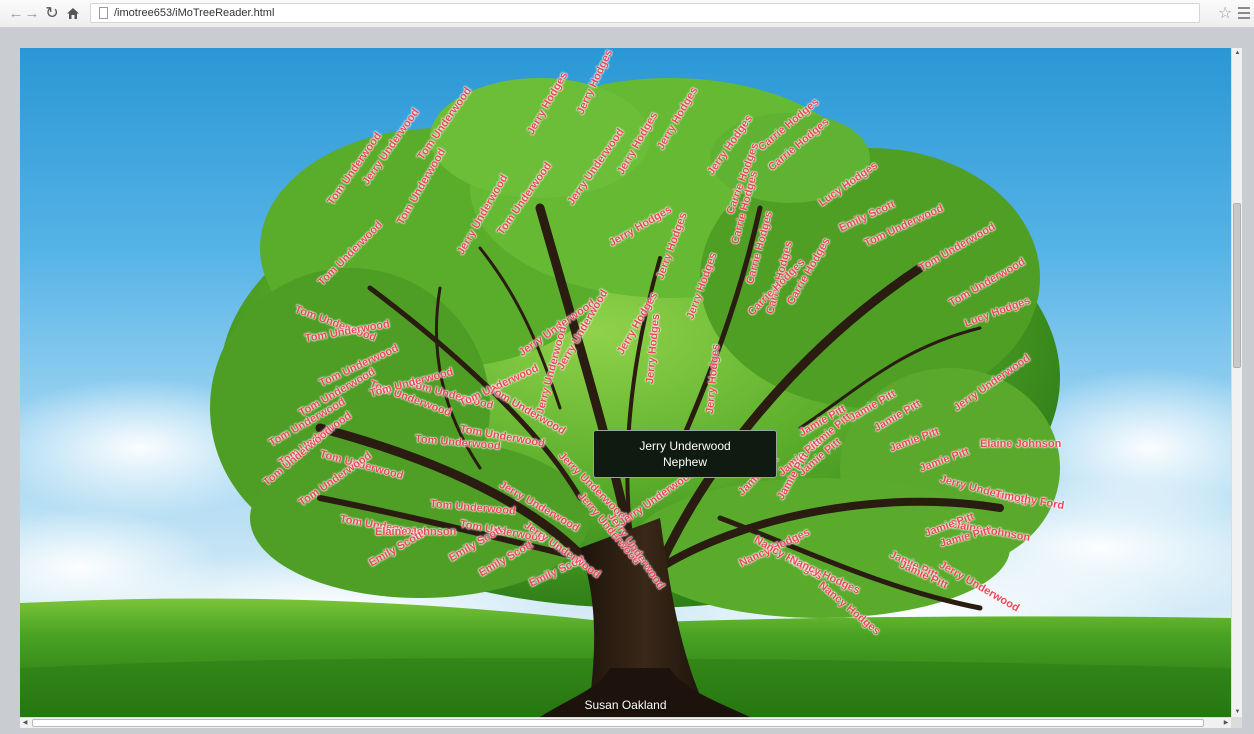 The height and width of the screenshot is (734, 1254). What do you see at coordinates (685, 454) in the screenshot?
I see `member-tooltip: Jerry Underwood Nephew` at bounding box center [685, 454].